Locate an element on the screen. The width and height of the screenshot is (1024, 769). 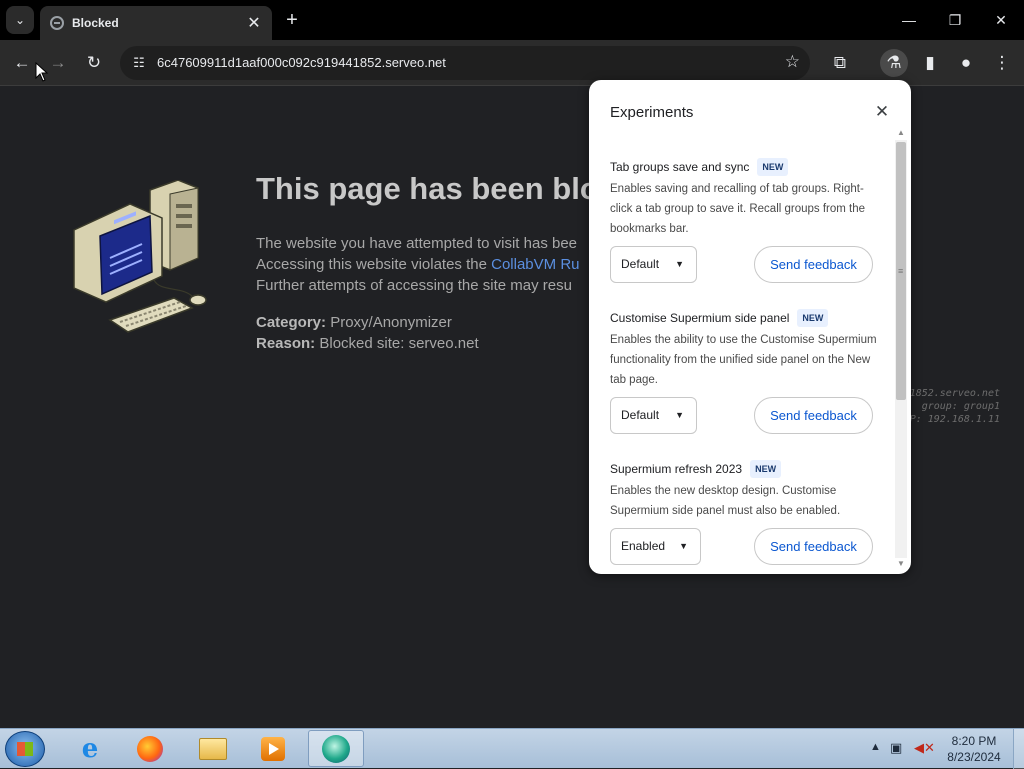
tab-title: Blocked is located at coordinates (95, 23).